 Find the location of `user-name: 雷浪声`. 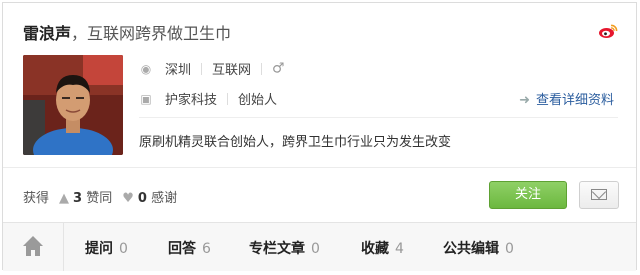

user-name: 雷浪声 is located at coordinates (47, 33).